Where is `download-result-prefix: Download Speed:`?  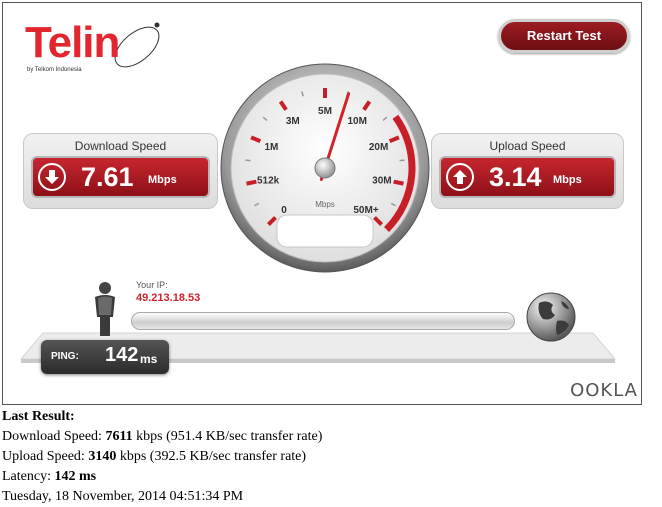 download-result-prefix: Download Speed: is located at coordinates (54, 436).